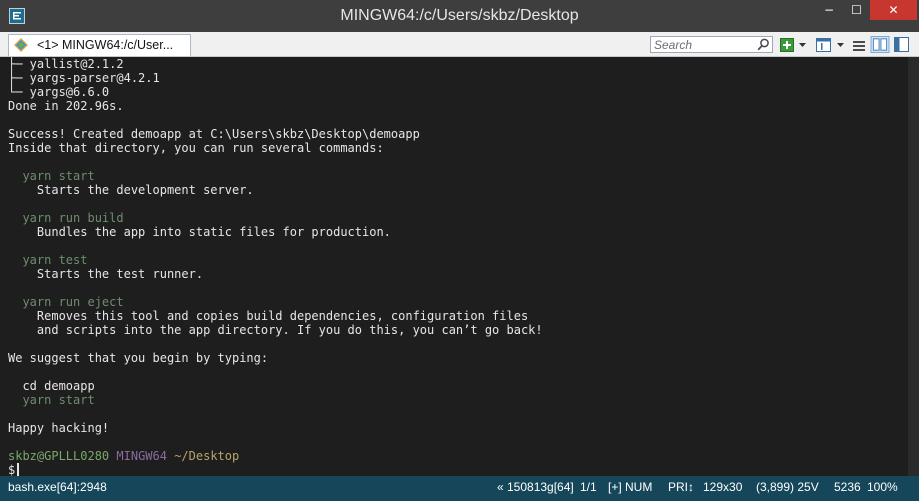  What do you see at coordinates (84, 78) in the screenshot?
I see `terminal-line: ├─ yargs-parser@4.2.1` at bounding box center [84, 78].